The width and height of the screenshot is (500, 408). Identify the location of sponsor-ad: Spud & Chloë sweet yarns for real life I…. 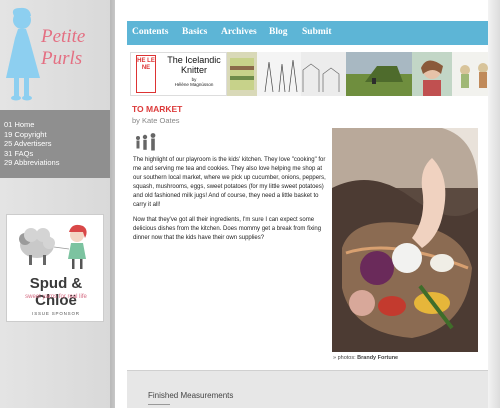
(55, 268).